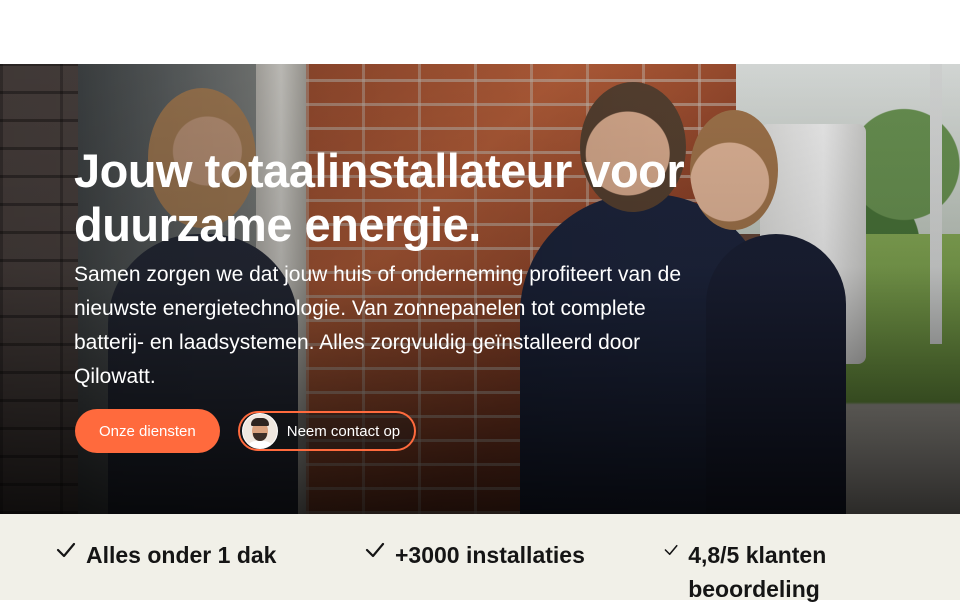 Image resolution: width=960 pixels, height=606 pixels. I want to click on hero-actions: Onze diensten Neem contact op, so click(246, 431).